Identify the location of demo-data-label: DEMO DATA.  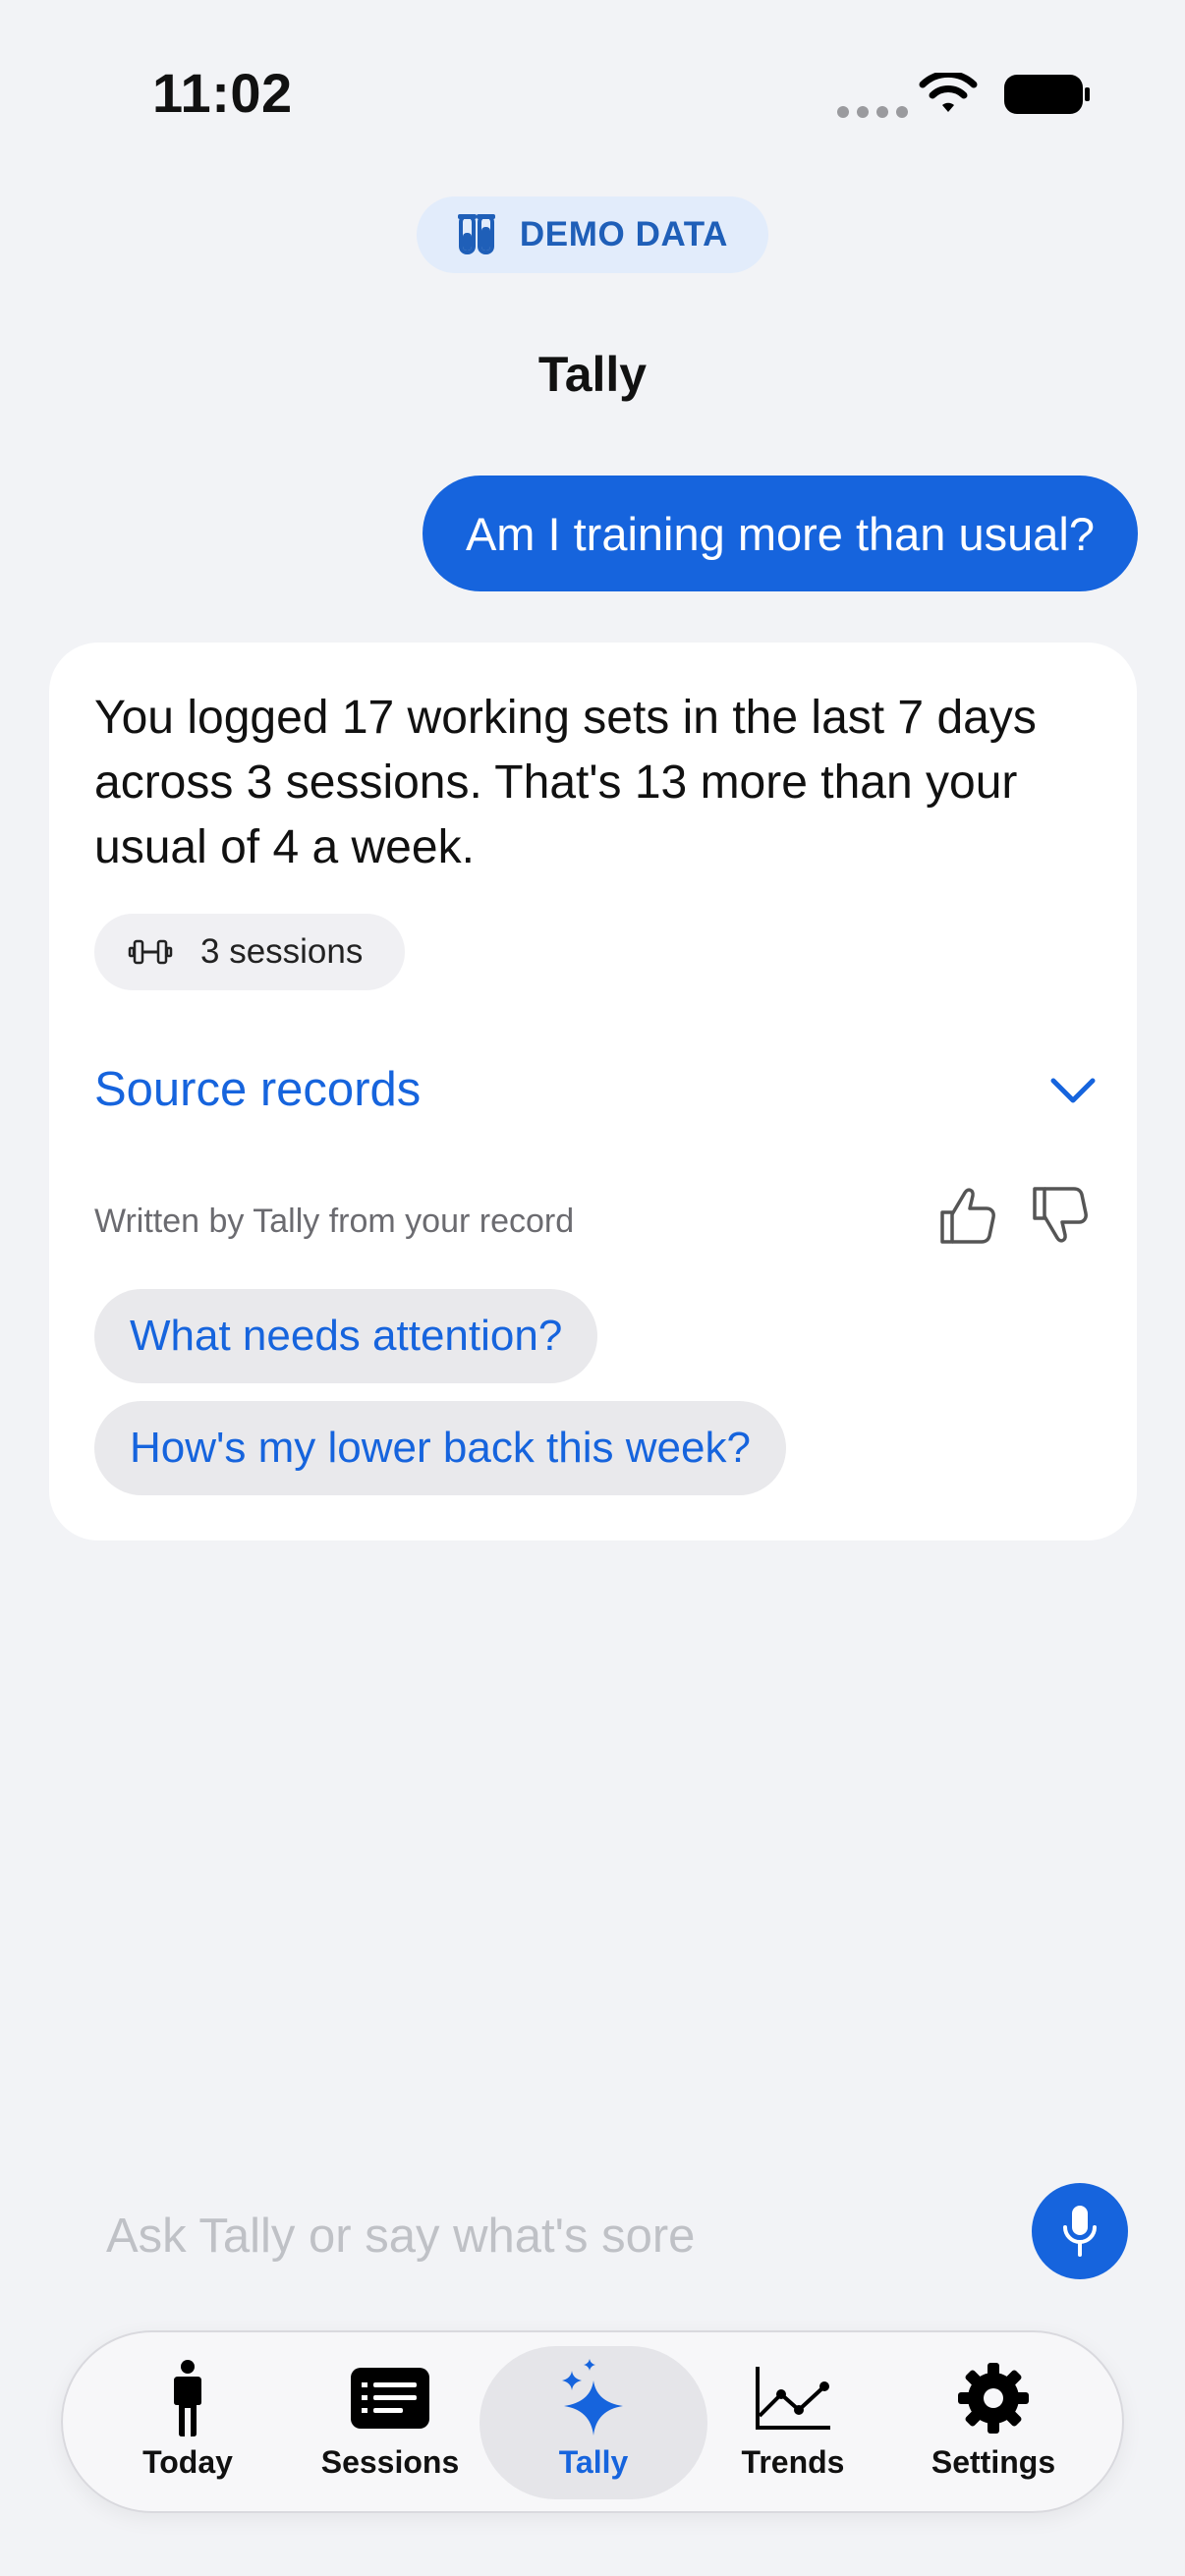
(624, 234).